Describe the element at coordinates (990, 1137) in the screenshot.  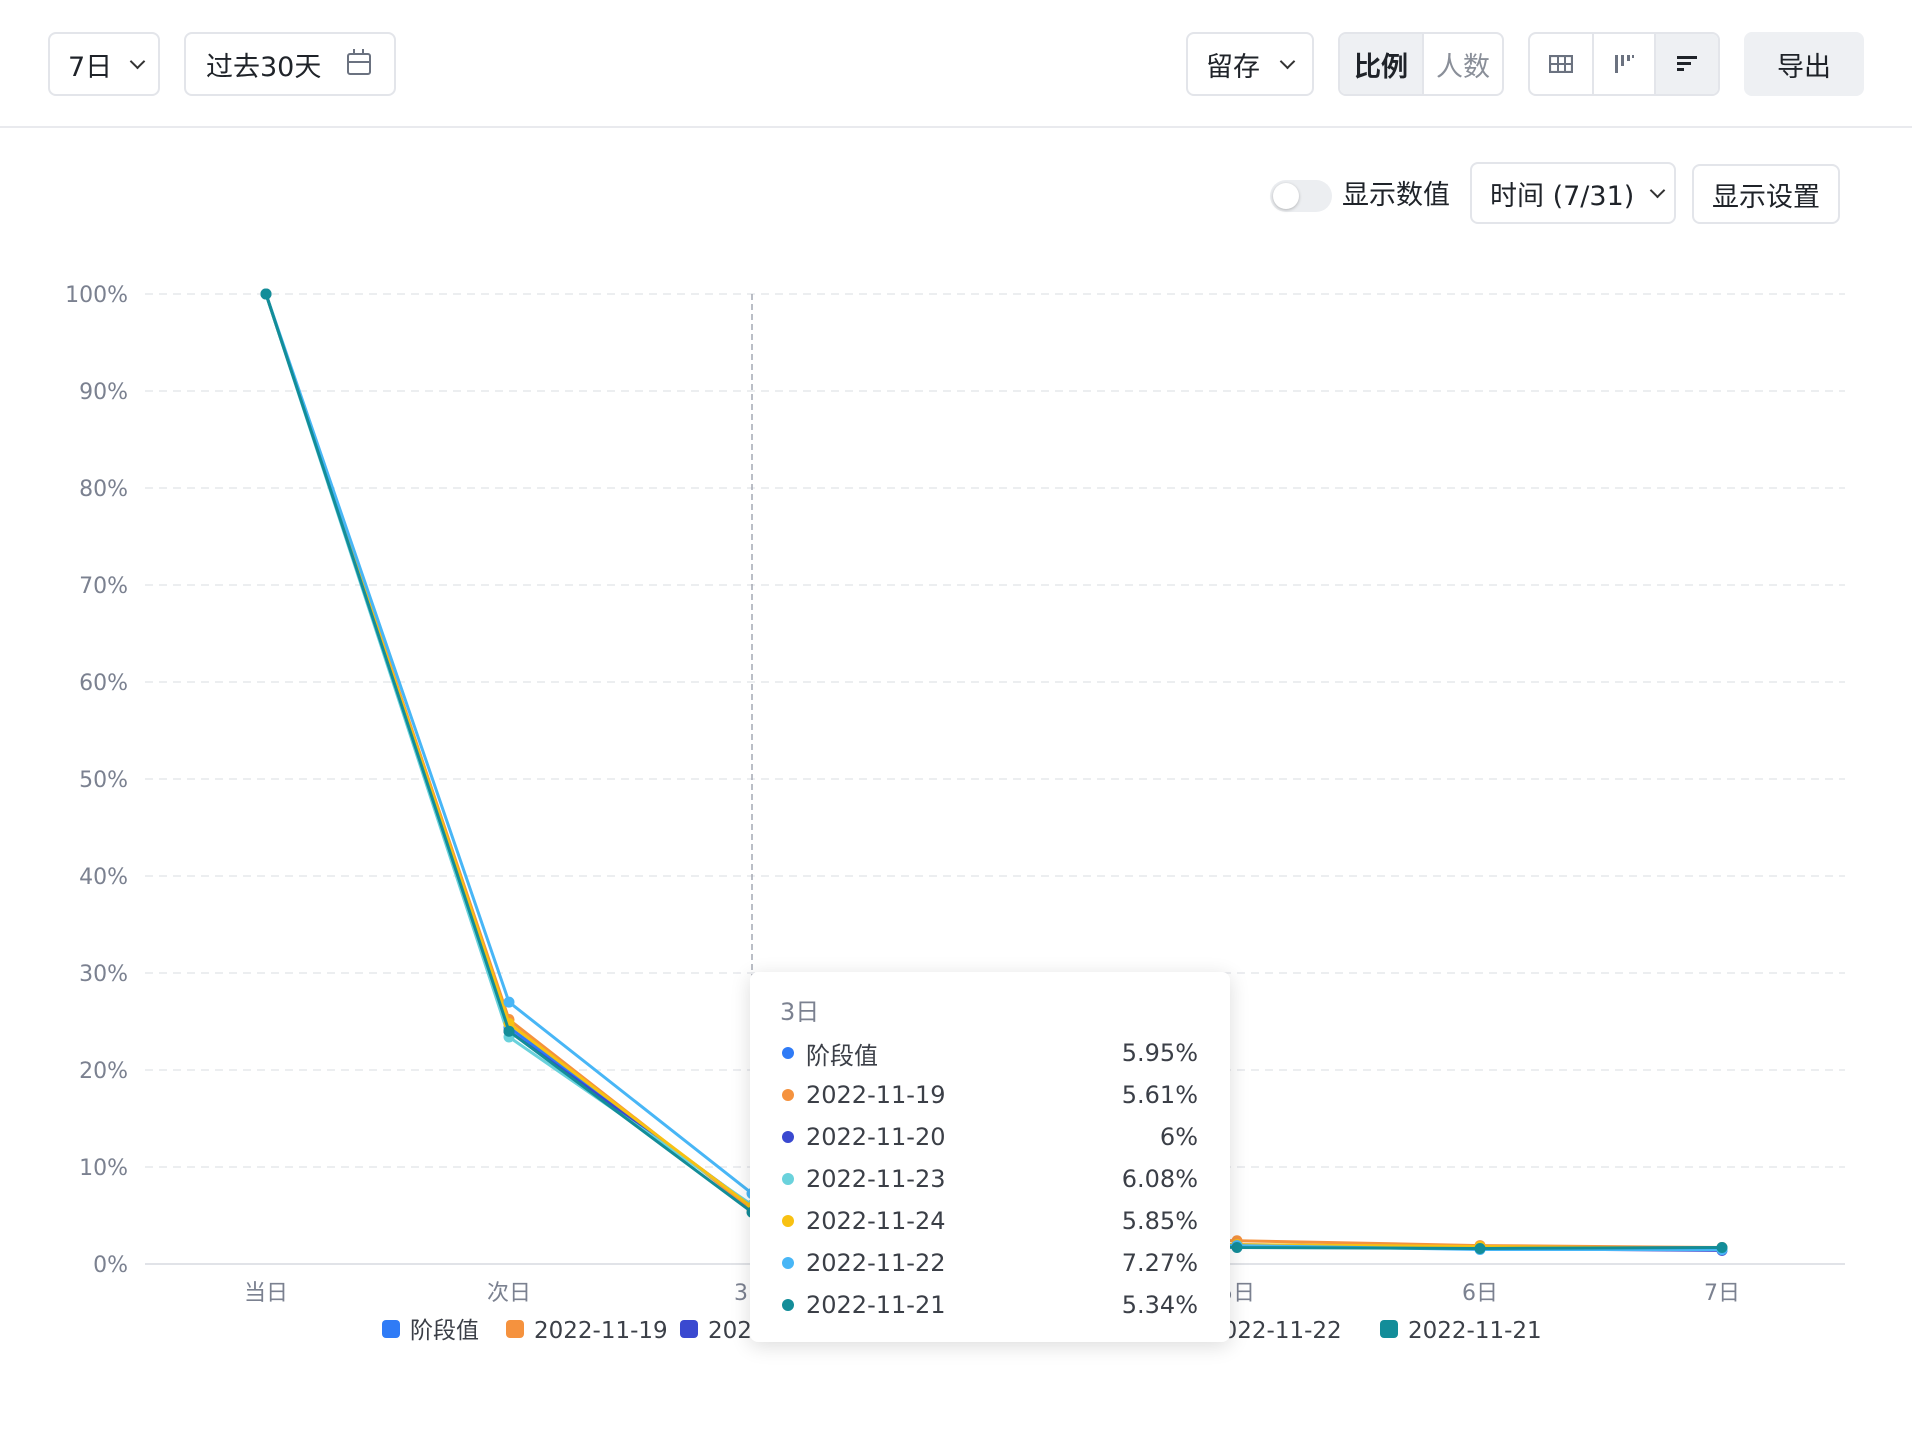
I see `tooltip-row: 2022-11-20 6%` at that location.